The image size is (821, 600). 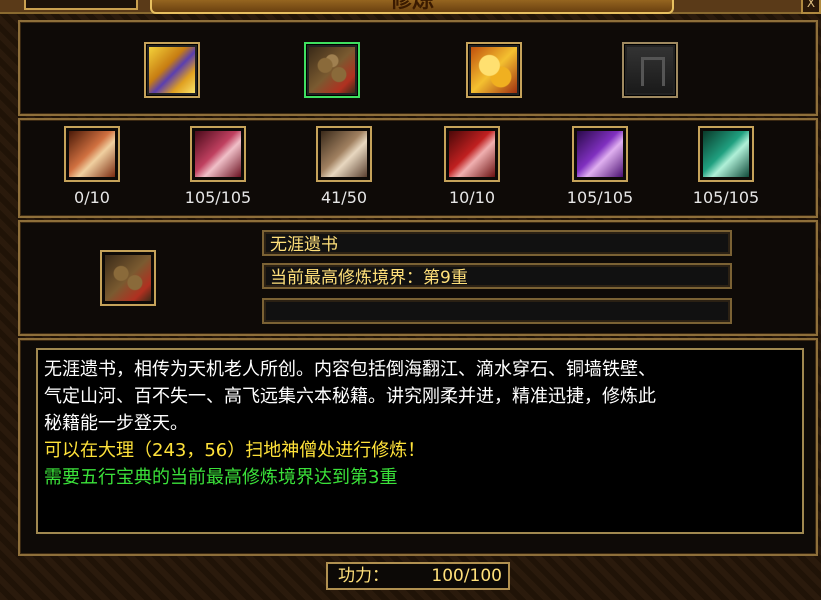 What do you see at coordinates (418, 576) in the screenshot?
I see `power-display: 功力： 100/100` at bounding box center [418, 576].